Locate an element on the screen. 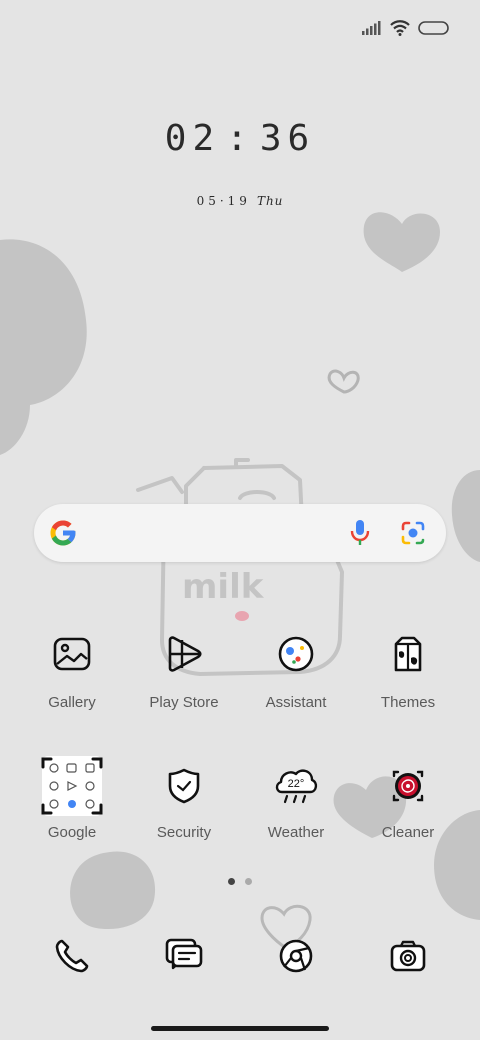  wallpaper-milk-blush is located at coordinates (242, 616).